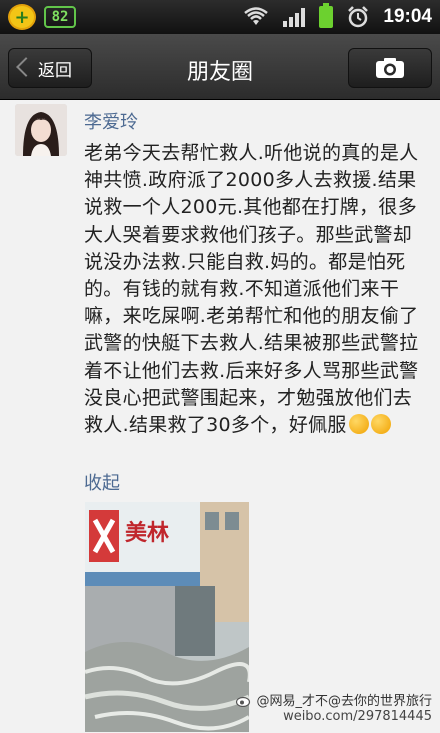 This screenshot has height=733, width=440. What do you see at coordinates (102, 482) in the screenshot?
I see `collapse-link: 收起` at bounding box center [102, 482].